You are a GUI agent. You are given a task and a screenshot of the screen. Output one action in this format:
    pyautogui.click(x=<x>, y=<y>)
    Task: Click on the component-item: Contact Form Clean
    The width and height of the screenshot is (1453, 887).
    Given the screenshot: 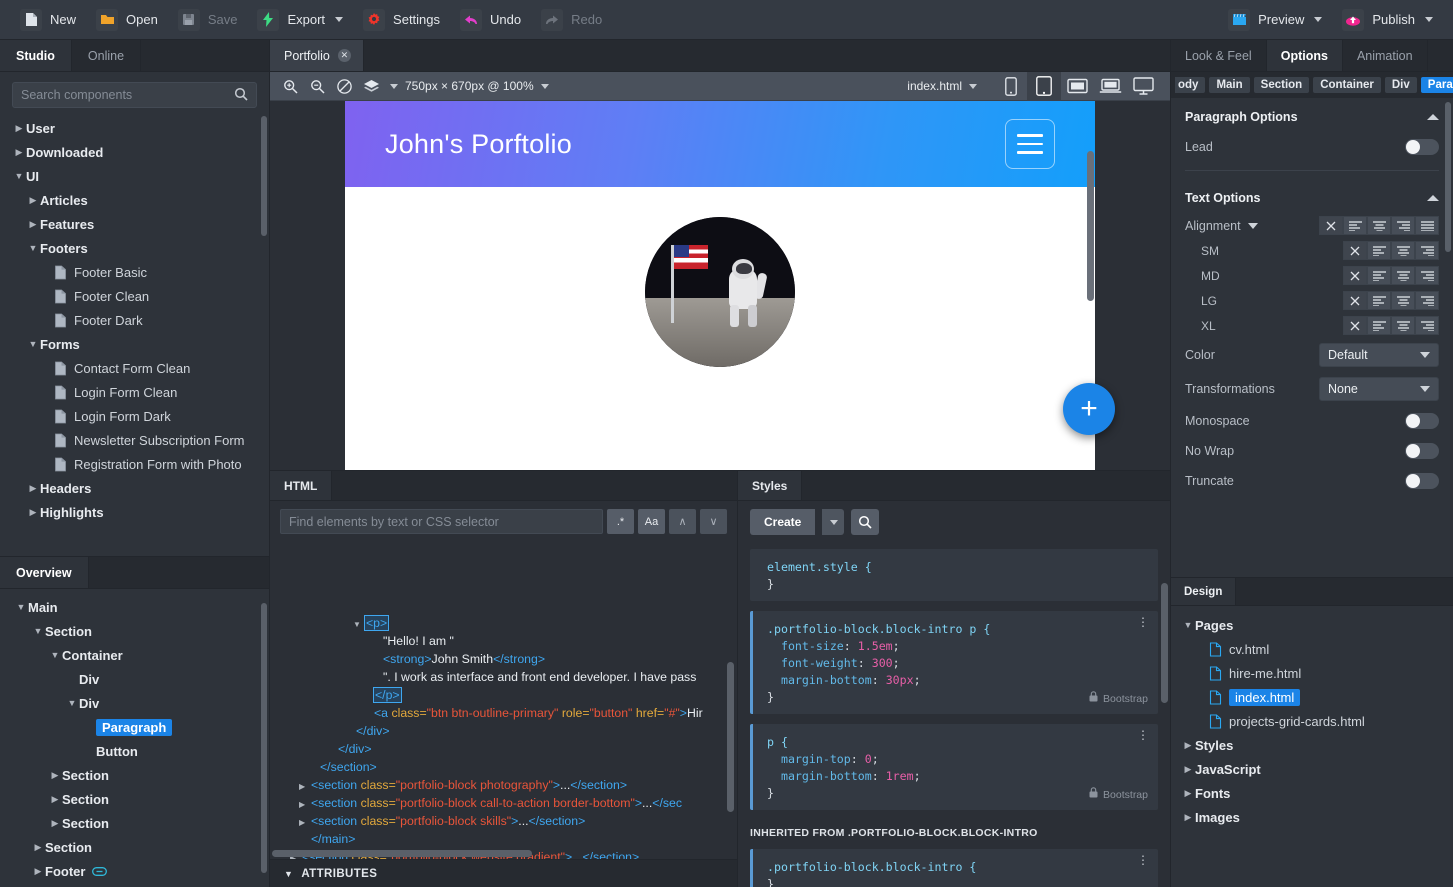 What is the action you would take?
    pyautogui.click(x=136, y=368)
    